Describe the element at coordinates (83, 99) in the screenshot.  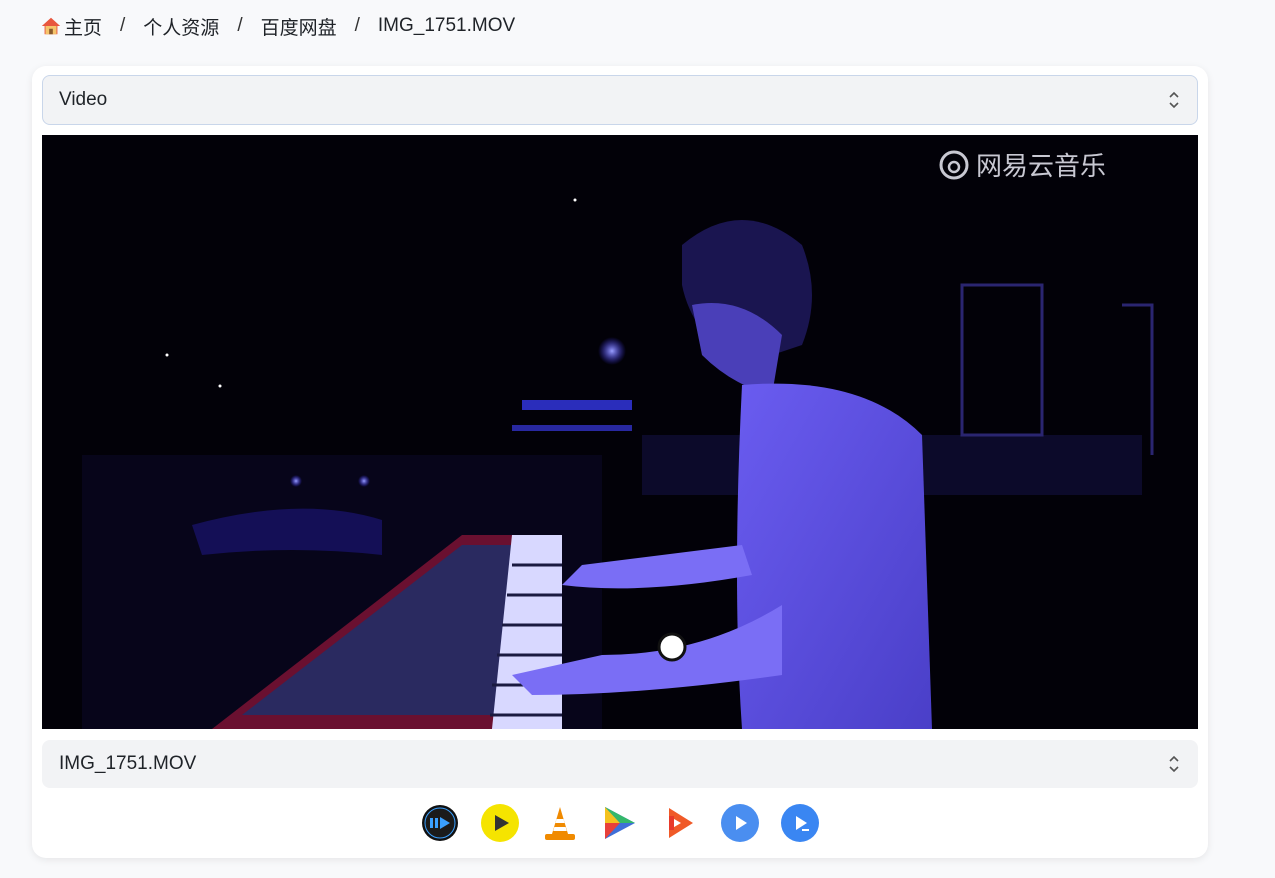
I see `media-type-select-value: Video` at that location.